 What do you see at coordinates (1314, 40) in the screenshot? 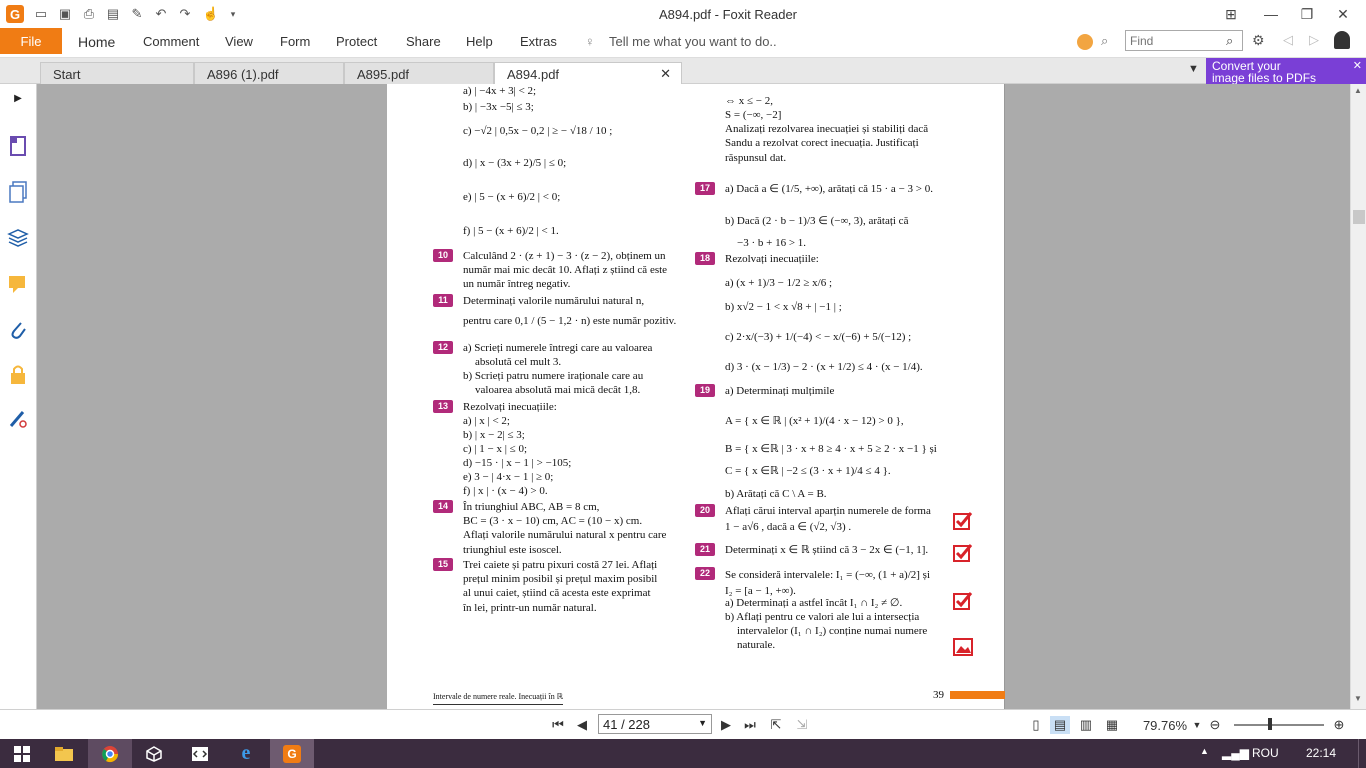
I see `next-result-icon: ▷` at bounding box center [1314, 40].